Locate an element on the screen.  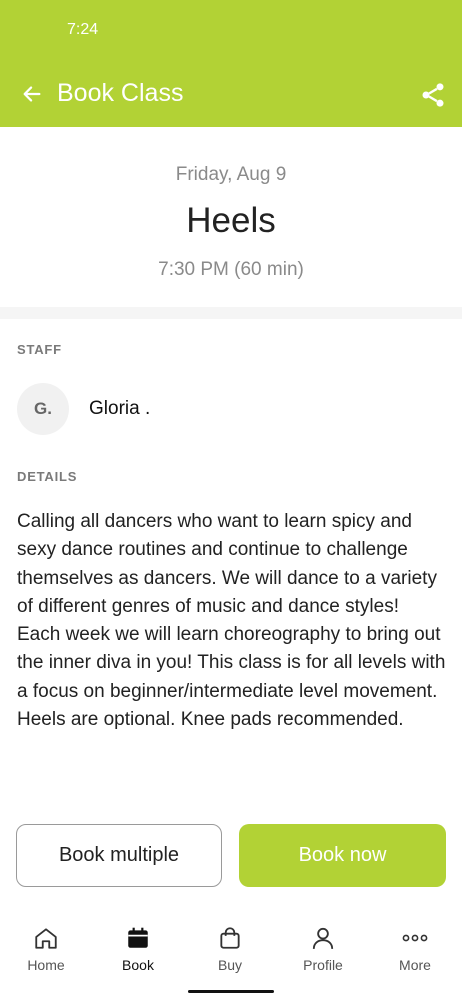
avatar: G. is located at coordinates (43, 409).